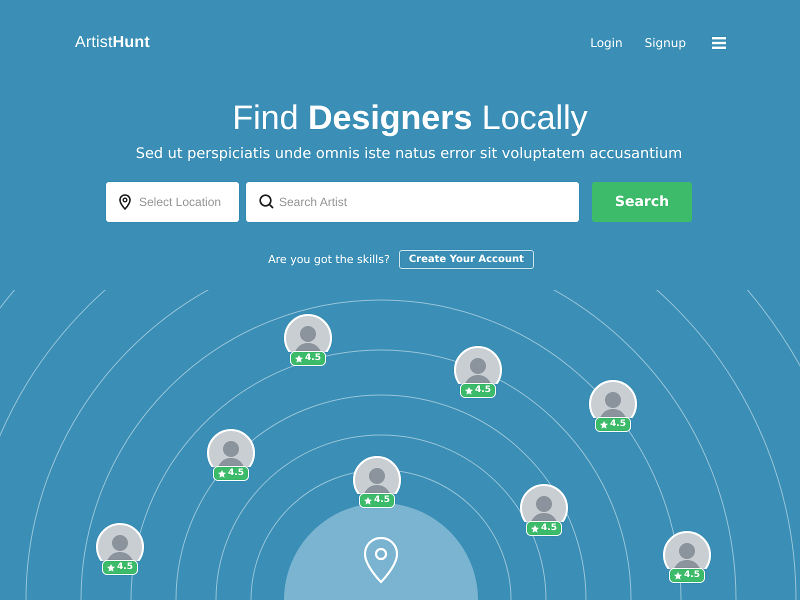  What do you see at coordinates (112, 43) in the screenshot?
I see `logo: ArtistHunt` at bounding box center [112, 43].